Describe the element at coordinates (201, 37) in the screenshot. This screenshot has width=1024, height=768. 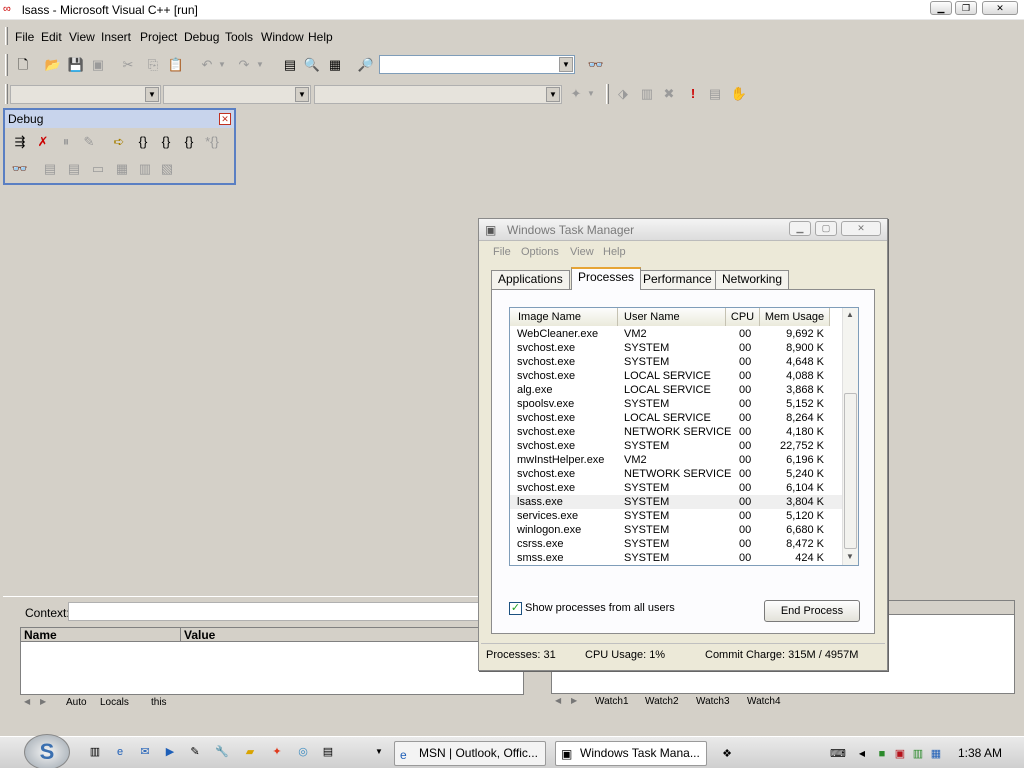
I see `menu-debug: Debug` at that location.